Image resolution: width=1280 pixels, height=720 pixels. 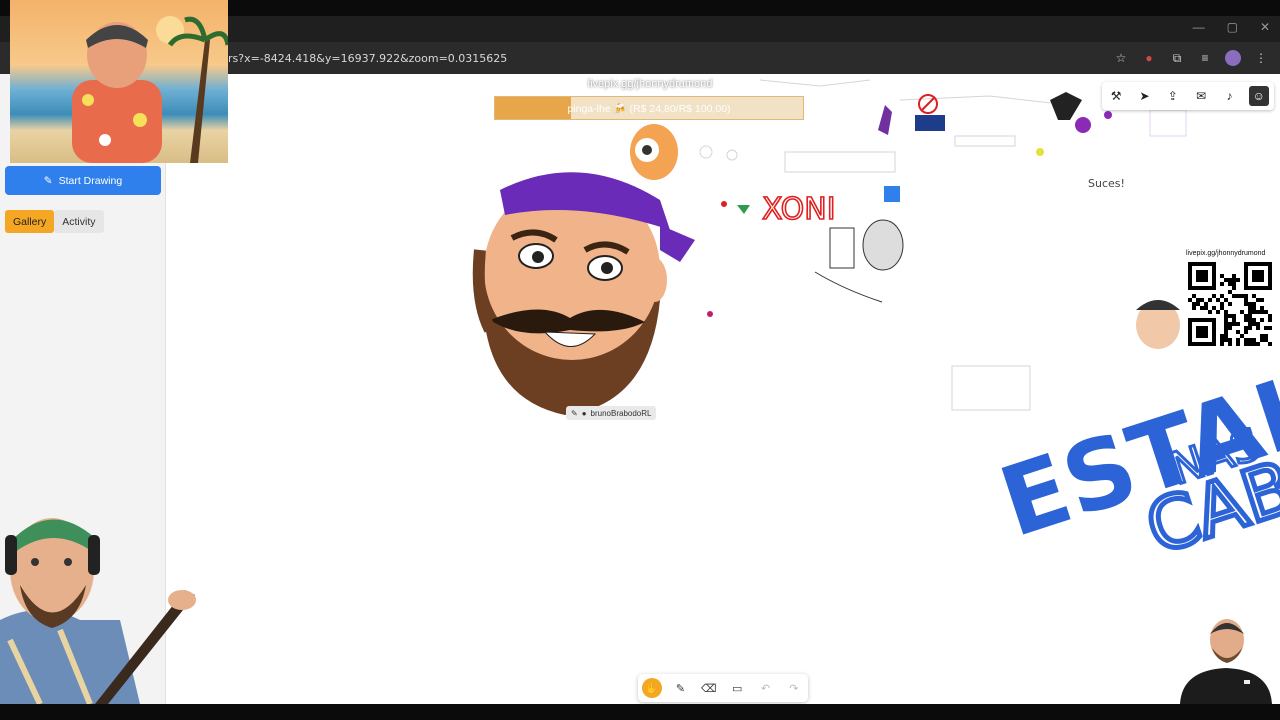 I want to click on sidebar-tabs: Gallery Activity, so click(x=54, y=221).